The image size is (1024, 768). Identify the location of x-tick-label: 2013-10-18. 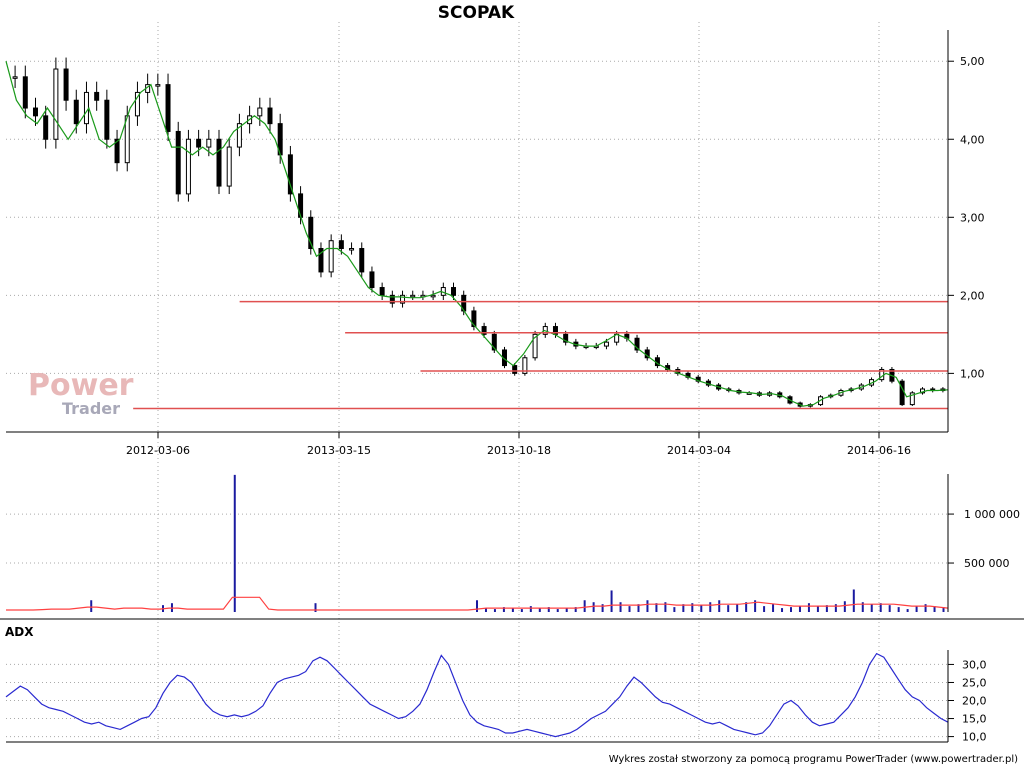
(519, 450).